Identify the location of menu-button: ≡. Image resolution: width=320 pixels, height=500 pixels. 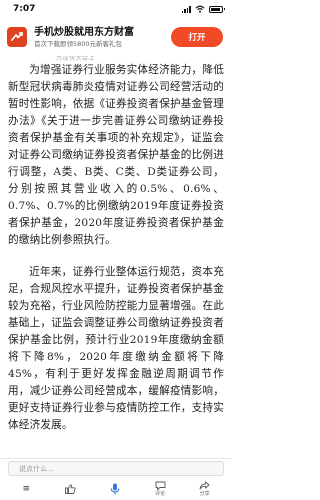
(26, 489).